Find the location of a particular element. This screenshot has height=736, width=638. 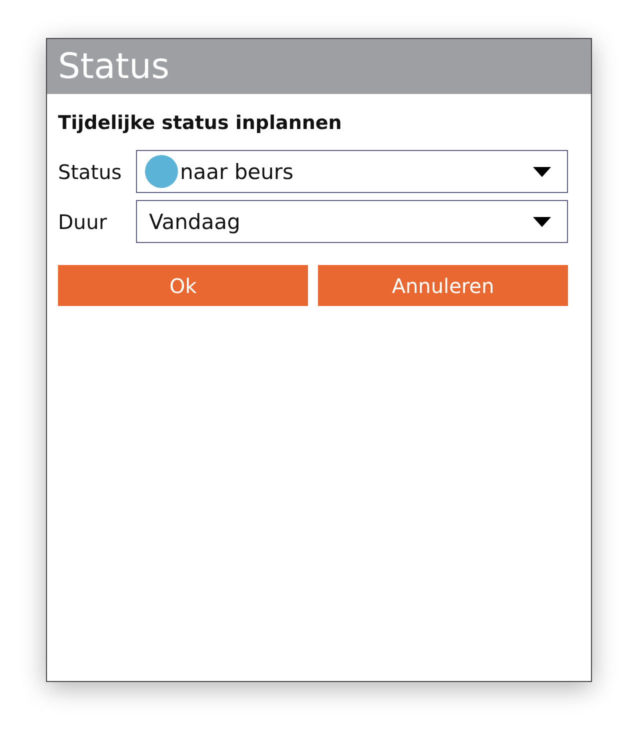

field-label: Duur is located at coordinates (83, 222).